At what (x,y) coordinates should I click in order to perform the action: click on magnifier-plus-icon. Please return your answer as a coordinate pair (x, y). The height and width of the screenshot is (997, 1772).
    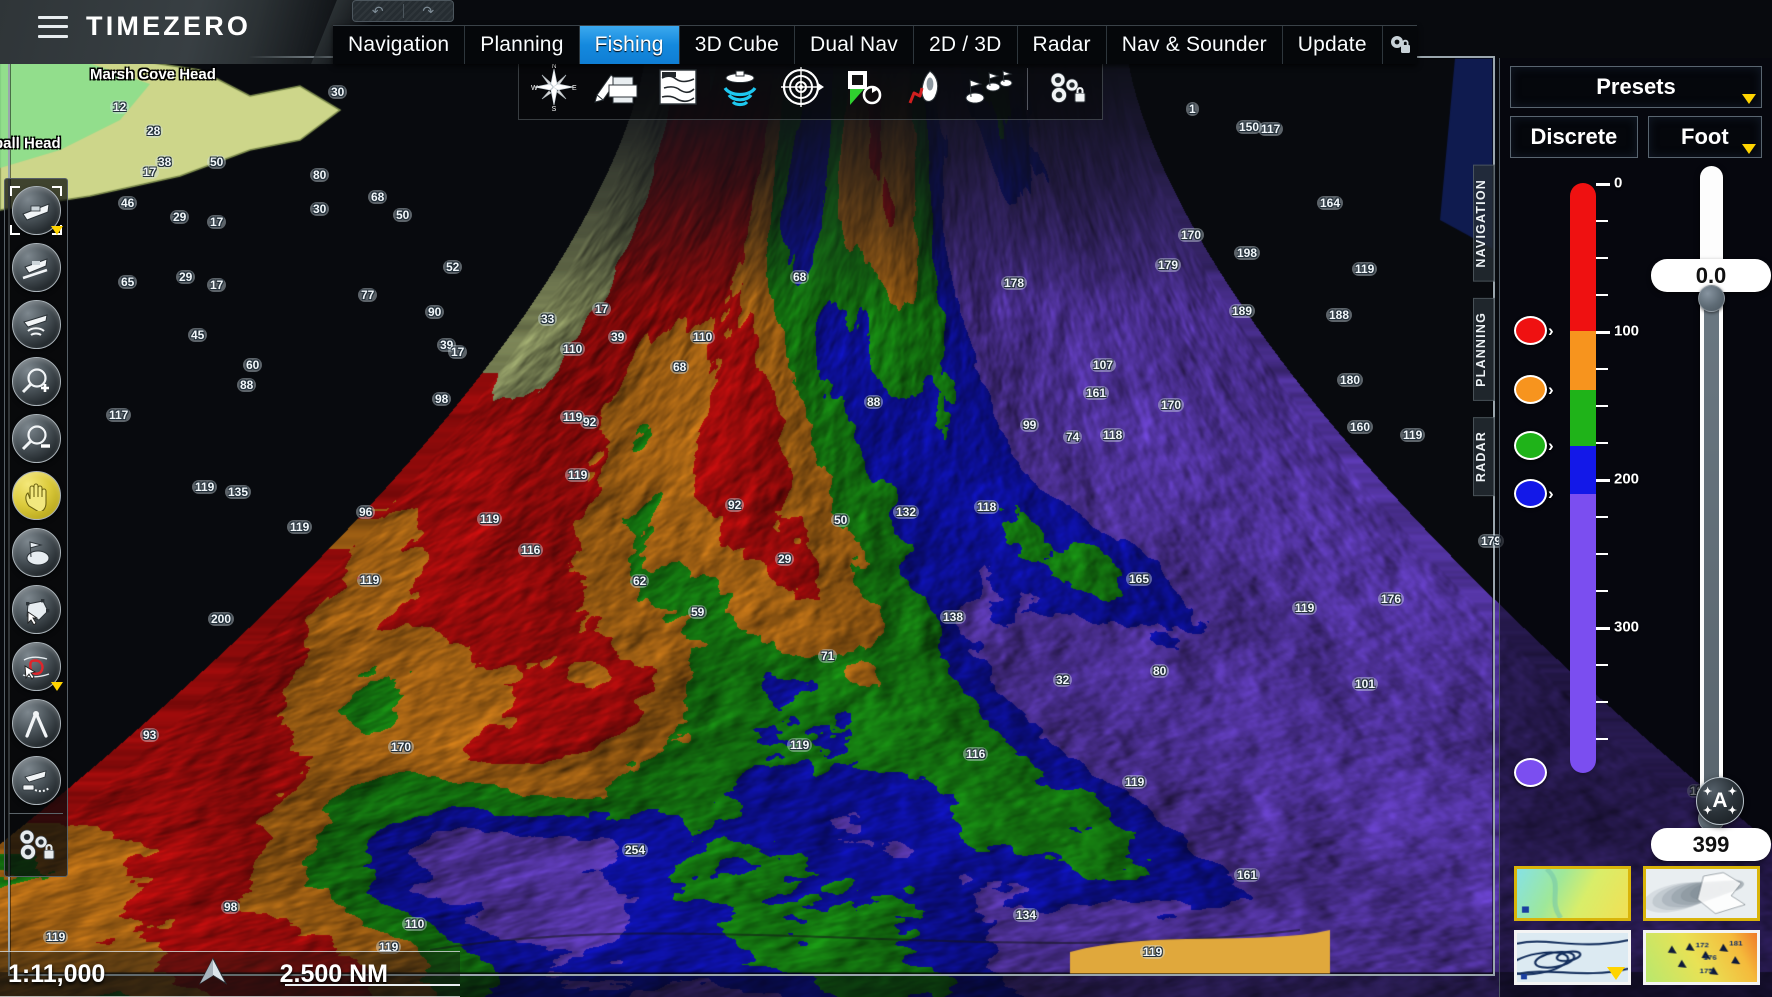
    Looking at the image, I should click on (36, 381).